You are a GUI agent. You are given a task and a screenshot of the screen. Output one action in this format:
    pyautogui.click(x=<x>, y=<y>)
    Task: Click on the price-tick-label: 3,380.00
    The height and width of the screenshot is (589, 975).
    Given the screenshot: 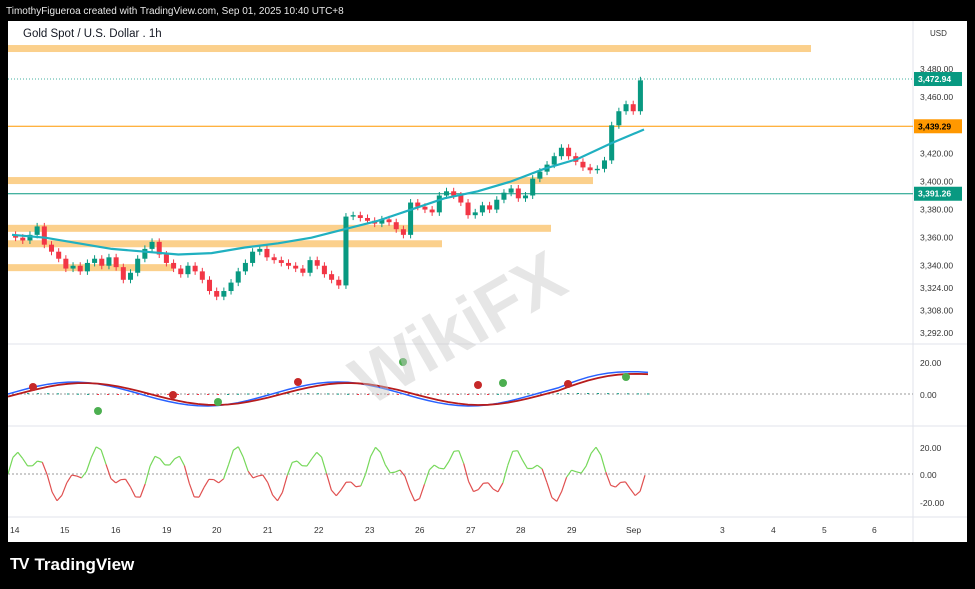 What is the action you would take?
    pyautogui.click(x=936, y=210)
    